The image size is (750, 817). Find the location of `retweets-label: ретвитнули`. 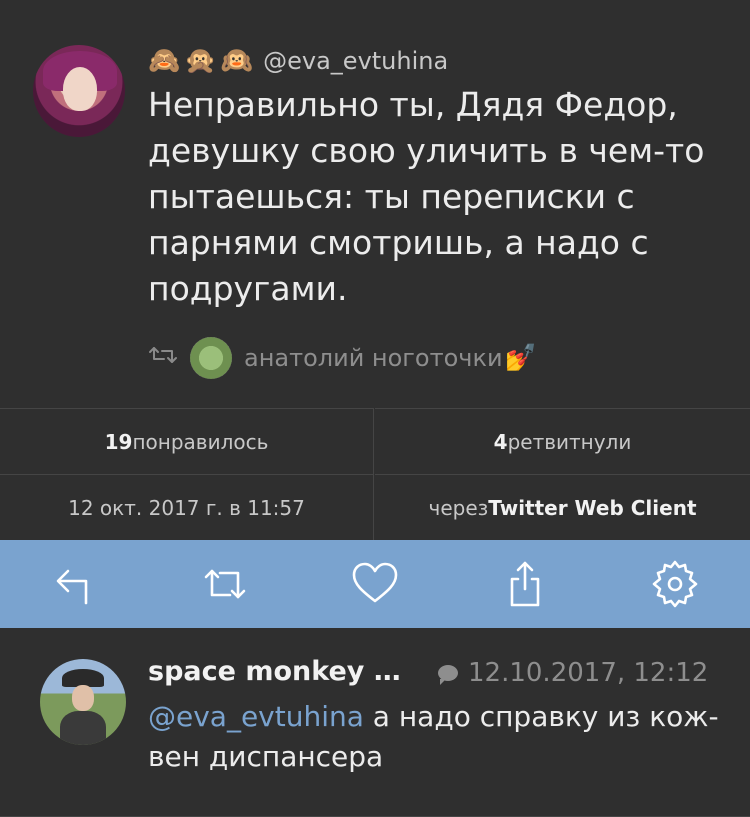

retweets-label: ретвитнули is located at coordinates (569, 441).